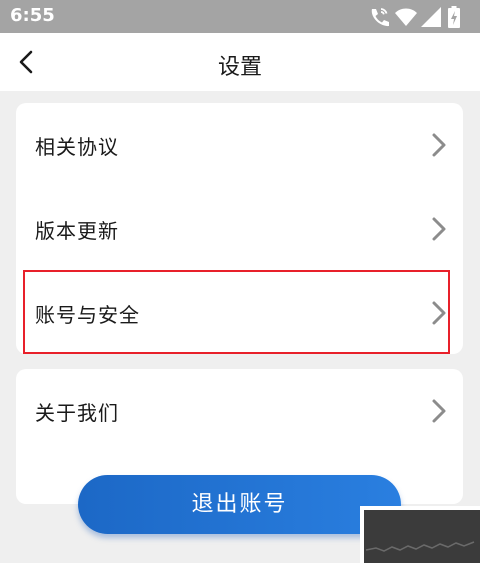 Image resolution: width=480 pixels, height=563 pixels. I want to click on thumbnail-image, so click(422, 536).